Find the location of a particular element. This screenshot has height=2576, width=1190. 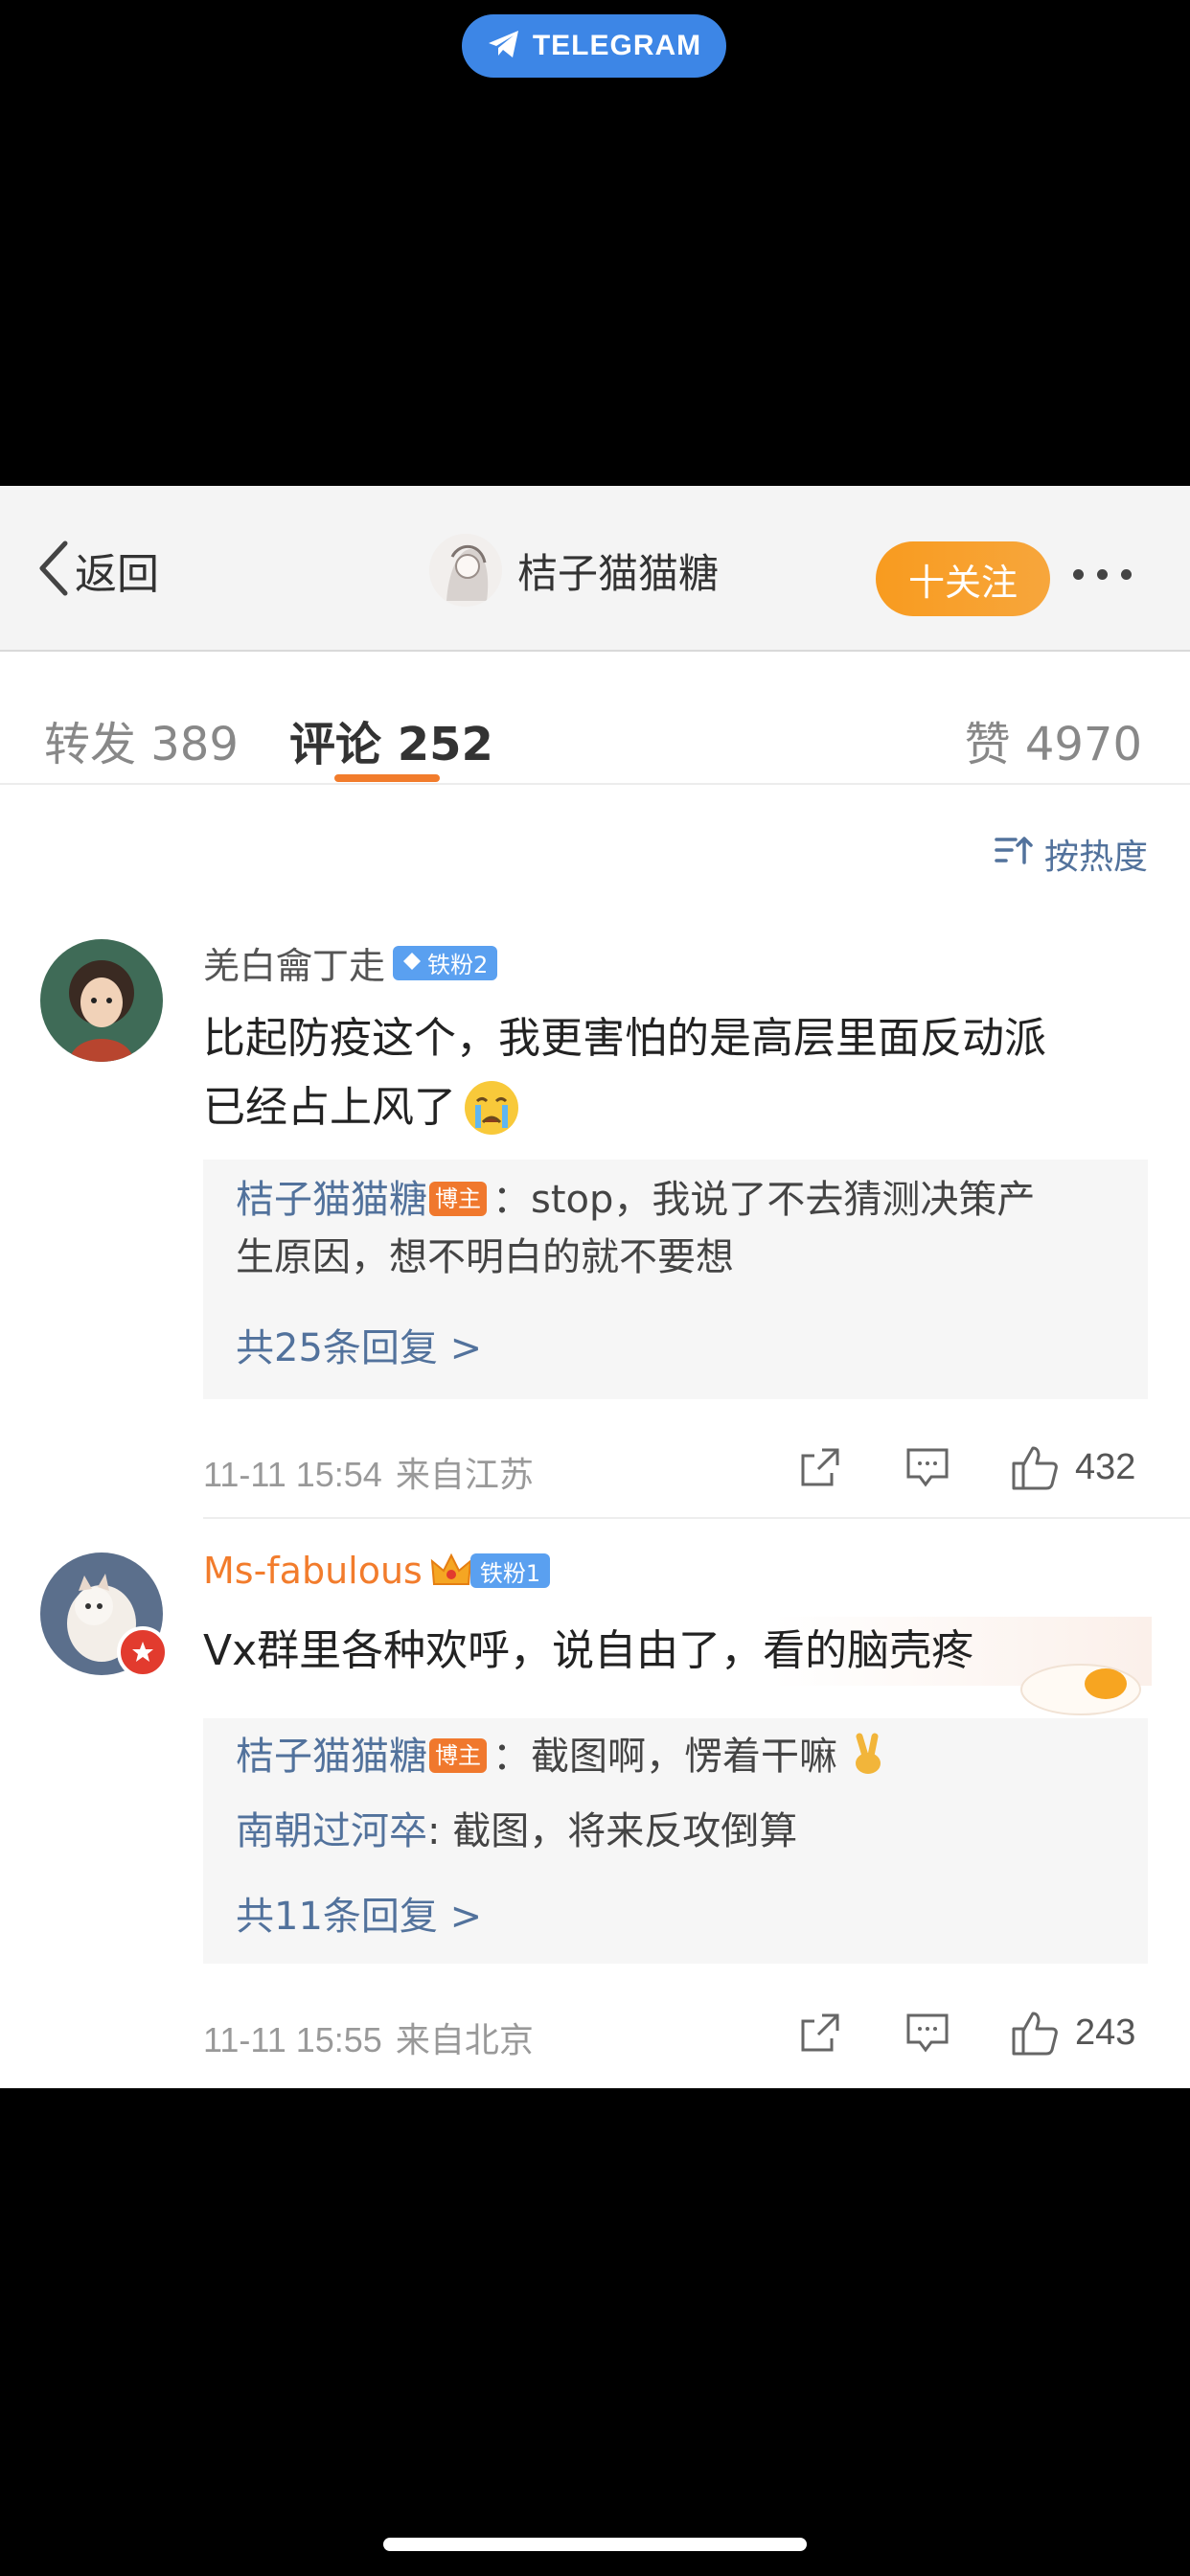

tab-likes: 赞 4970 is located at coordinates (1053, 739).